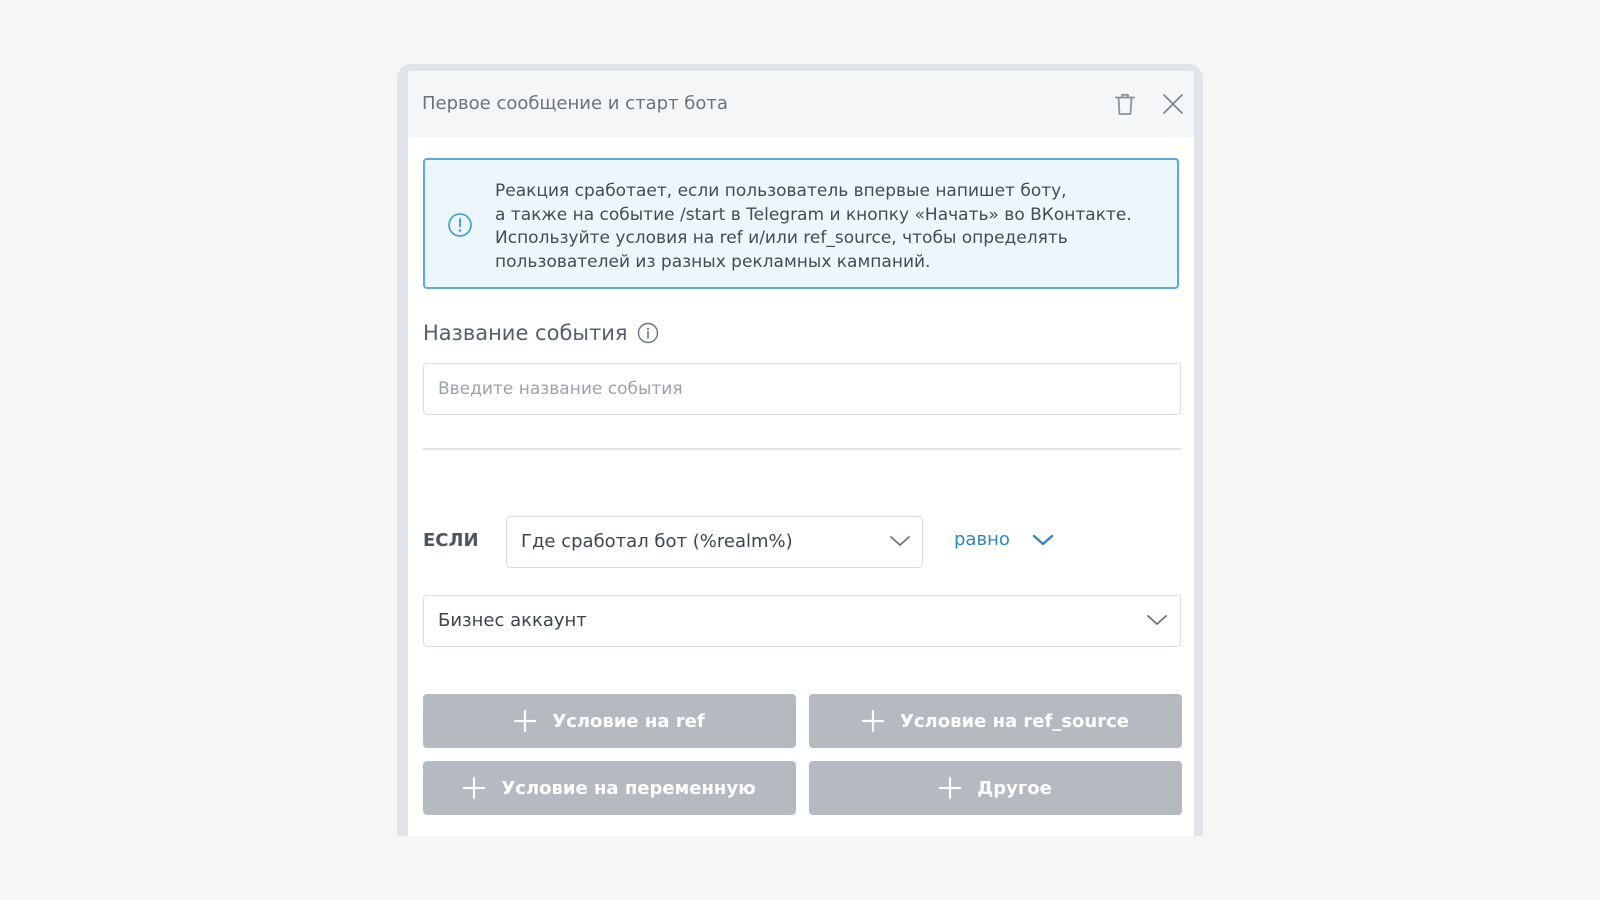 This screenshot has width=1600, height=900. I want to click on divider, so click(802, 449).